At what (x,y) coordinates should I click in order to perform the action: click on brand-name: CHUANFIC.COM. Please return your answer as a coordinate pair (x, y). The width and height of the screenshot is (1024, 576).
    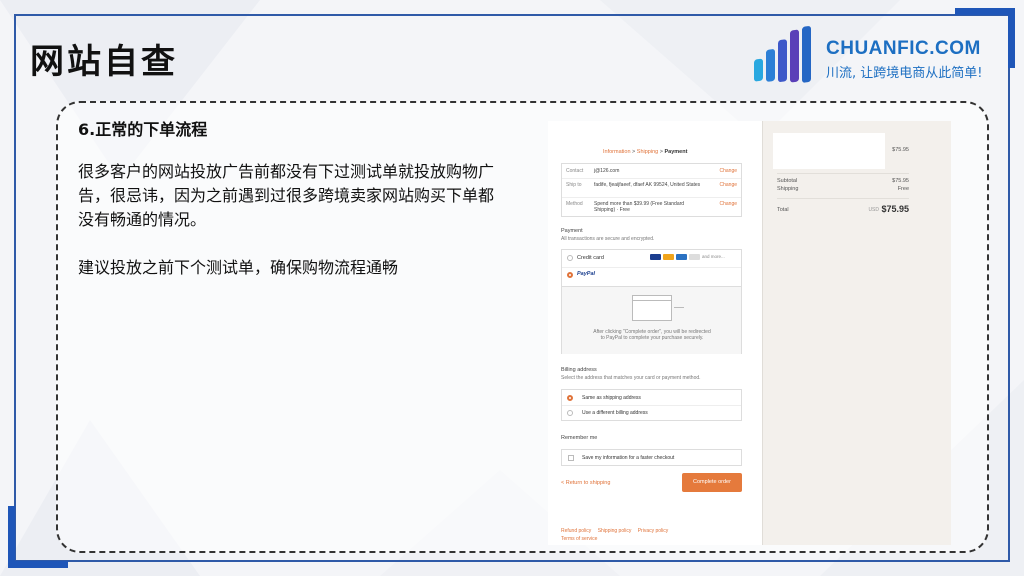
    Looking at the image, I should click on (903, 48).